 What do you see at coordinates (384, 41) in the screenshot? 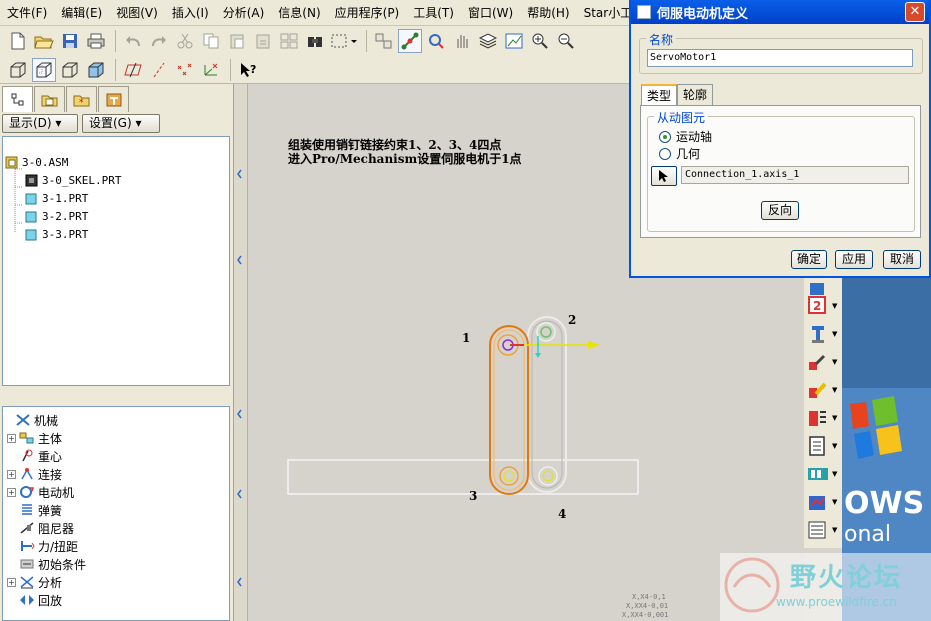
I see `component-drag-icon` at bounding box center [384, 41].